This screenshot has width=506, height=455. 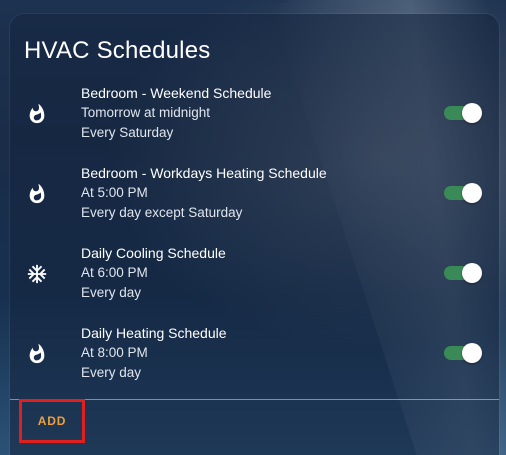 What do you see at coordinates (162, 212) in the screenshot?
I see `schedule-repeat: Every day except Saturday` at bounding box center [162, 212].